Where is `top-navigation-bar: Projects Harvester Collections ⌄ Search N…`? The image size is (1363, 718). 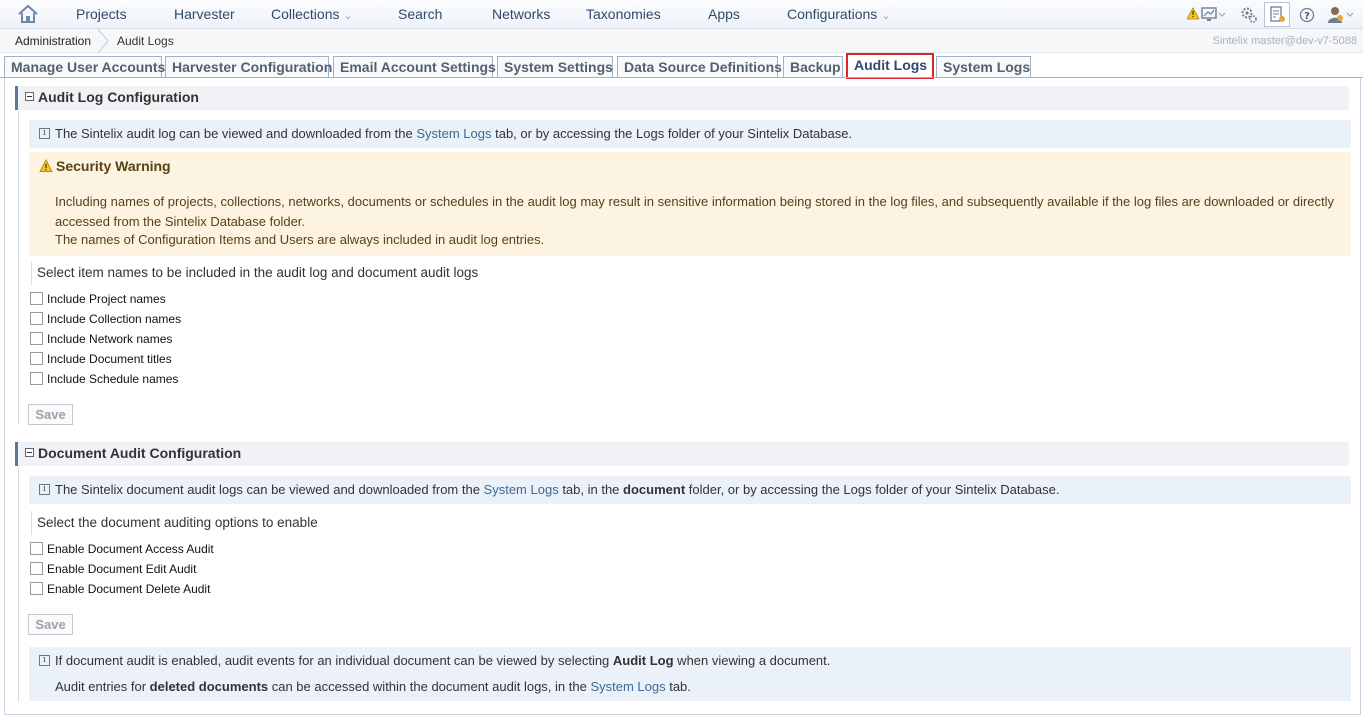 top-navigation-bar: Projects Harvester Collections ⌄ Search N… is located at coordinates (681, 14).